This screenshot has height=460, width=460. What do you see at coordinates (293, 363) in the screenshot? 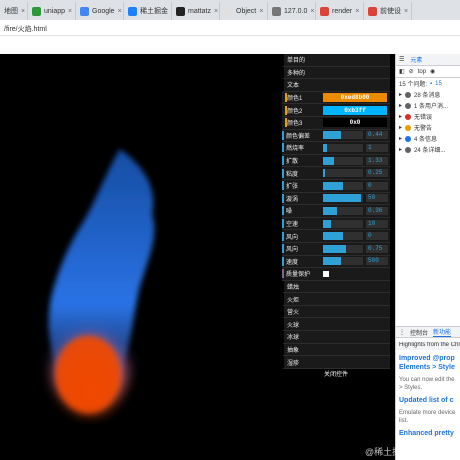
I see `folder-label: 湿疹` at bounding box center [293, 363].